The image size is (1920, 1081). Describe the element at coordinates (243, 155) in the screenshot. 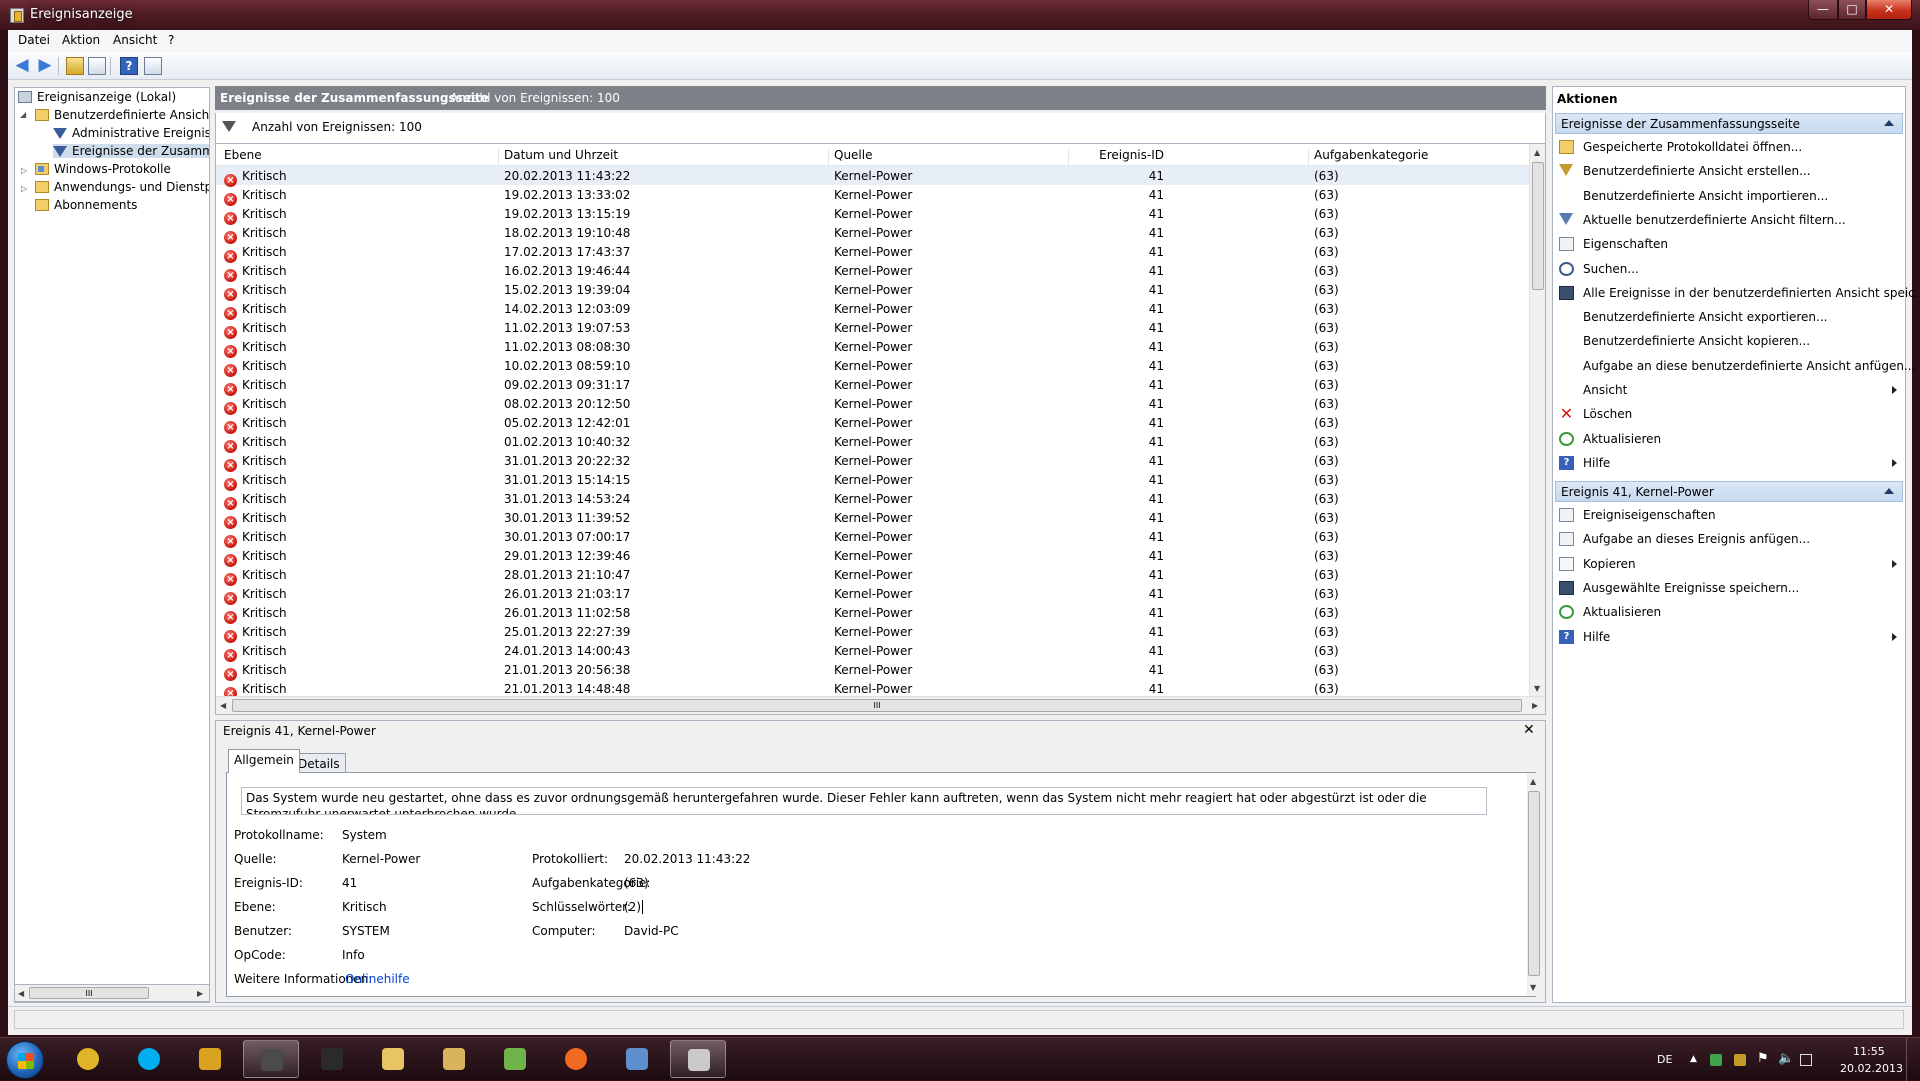

I see `column-header-level: Ebene` at that location.